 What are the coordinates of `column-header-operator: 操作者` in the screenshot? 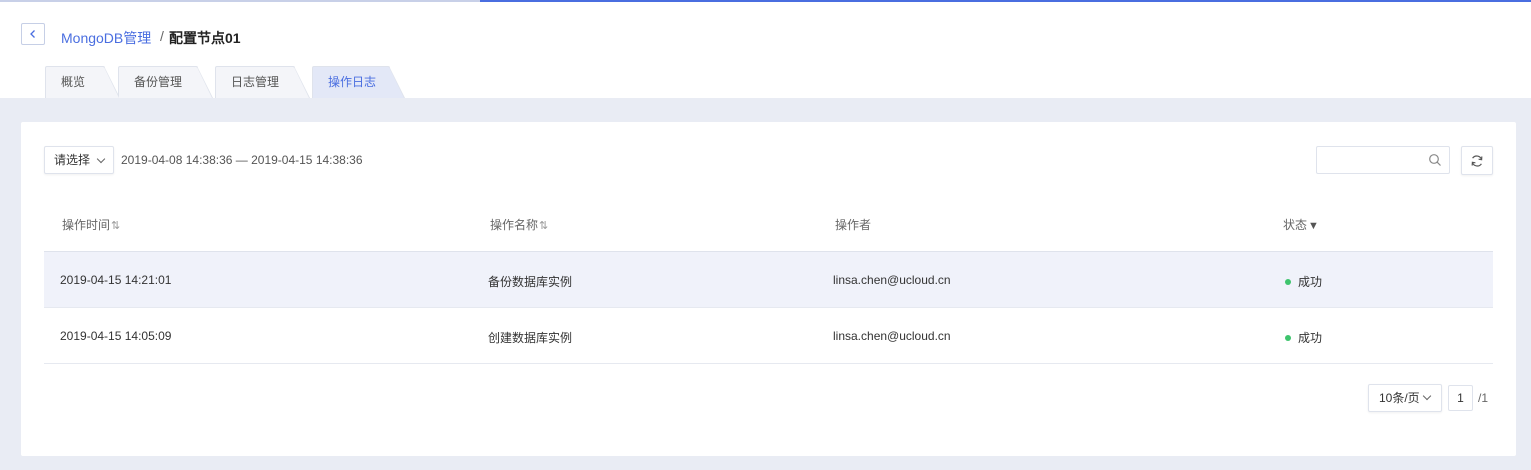 It's located at (853, 224).